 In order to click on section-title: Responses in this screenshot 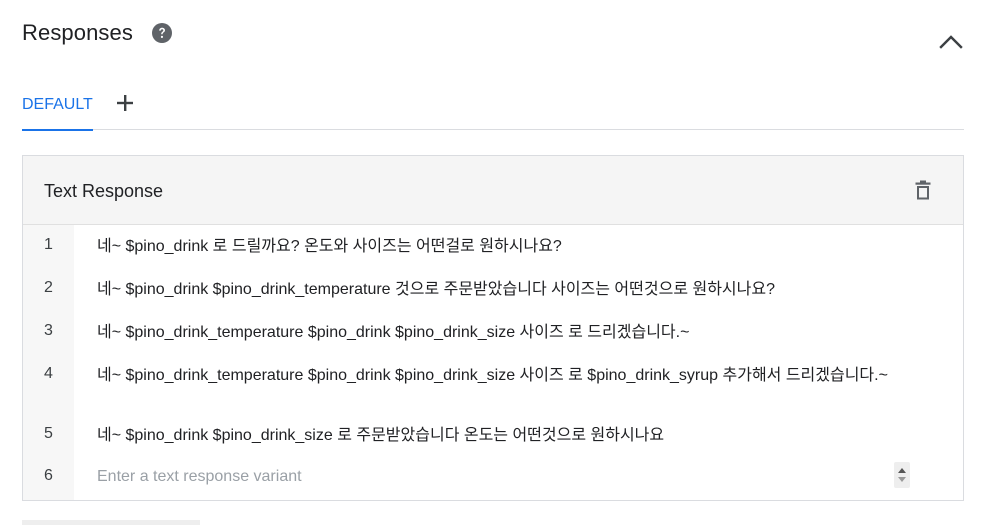, I will do `click(77, 32)`.